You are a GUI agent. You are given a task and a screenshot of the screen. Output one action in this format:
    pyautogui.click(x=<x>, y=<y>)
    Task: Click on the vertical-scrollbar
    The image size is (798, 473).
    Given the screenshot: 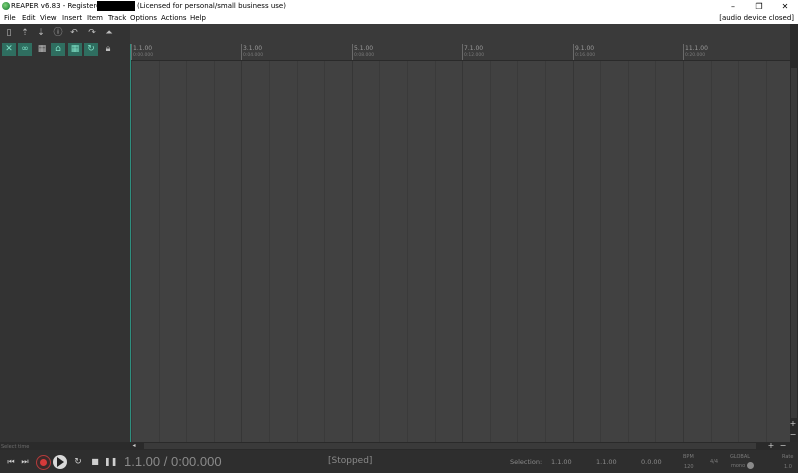 What is the action you would take?
    pyautogui.click(x=794, y=251)
    